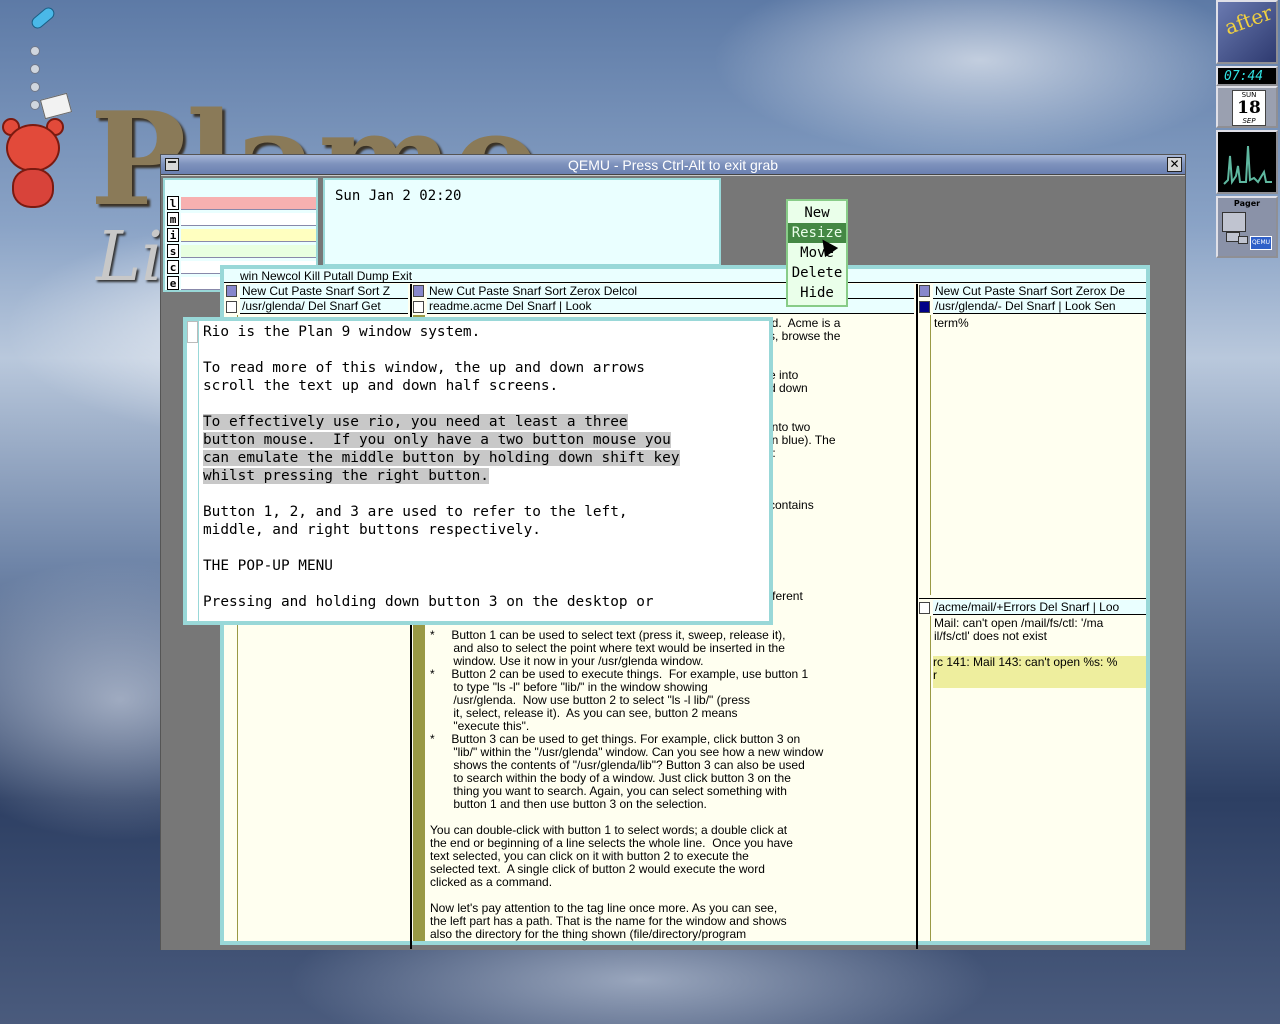 This screenshot has width=1280, height=1024. I want to click on stat-key: m, so click(173, 219).